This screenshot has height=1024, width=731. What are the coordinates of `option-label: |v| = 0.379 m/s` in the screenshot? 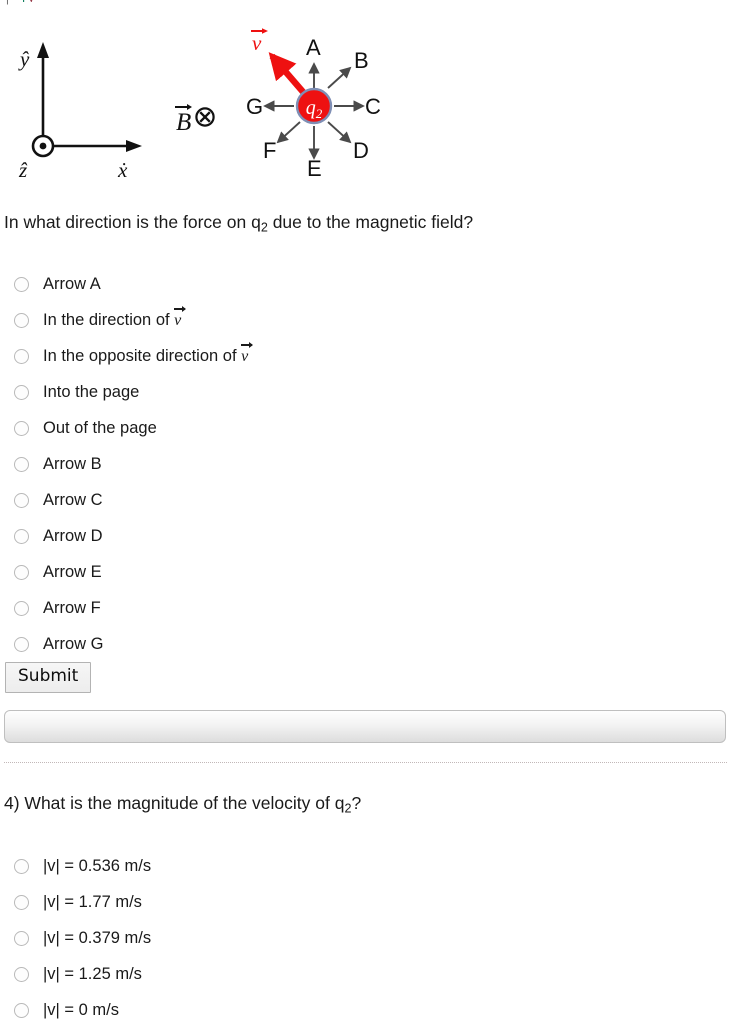 It's located at (97, 937).